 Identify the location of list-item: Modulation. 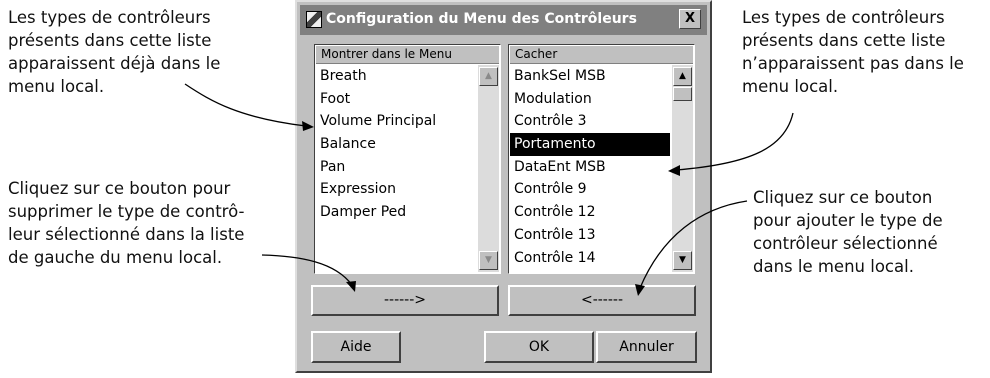
(590, 99).